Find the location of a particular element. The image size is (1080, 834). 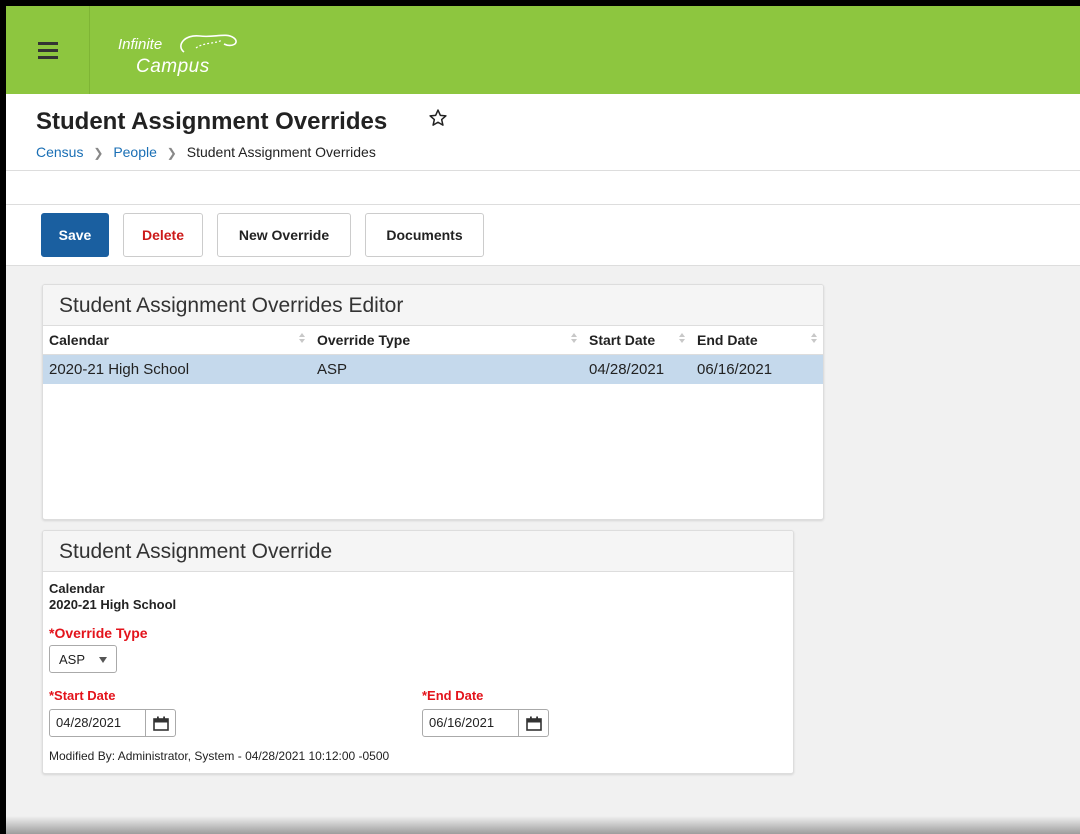

header-spacer is located at coordinates (543, 188).